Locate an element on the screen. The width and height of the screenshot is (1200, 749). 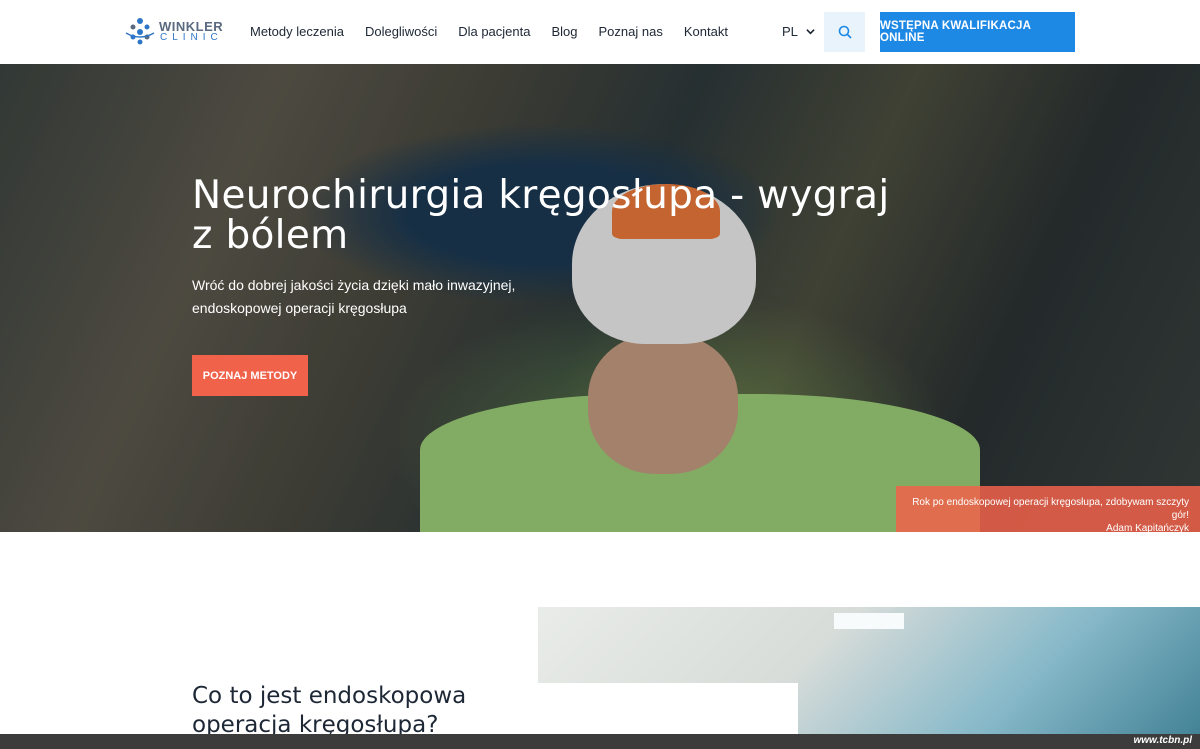
ceiling-lamp is located at coordinates (869, 621).